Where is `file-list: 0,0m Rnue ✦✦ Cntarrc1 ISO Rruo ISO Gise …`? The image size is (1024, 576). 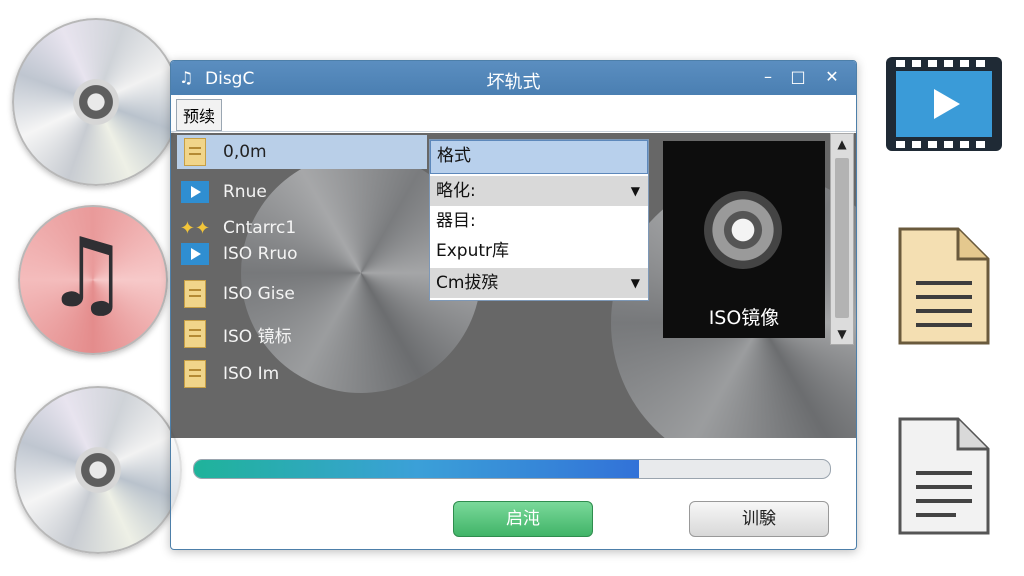 file-list: 0,0m Rnue ✦✦ Cntarrc1 ISO Rruo ISO Gise … is located at coordinates (300, 285).